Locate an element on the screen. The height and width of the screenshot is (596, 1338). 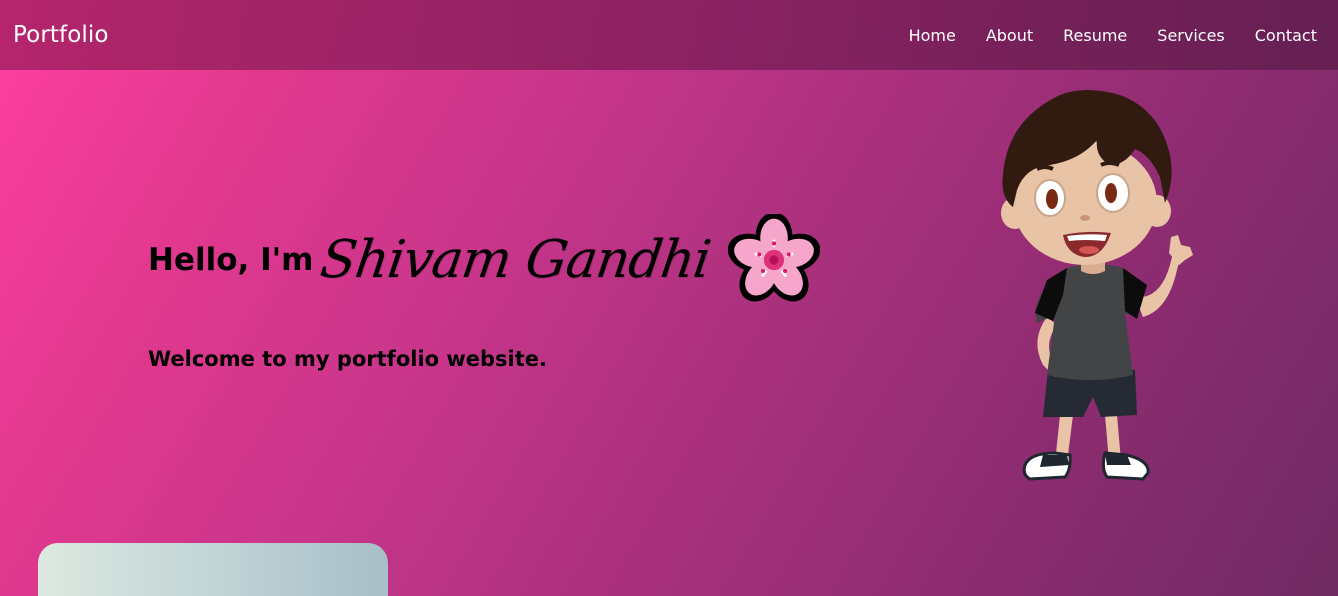
nav-links: Home About Resume Services Contact is located at coordinates (1098, 35).